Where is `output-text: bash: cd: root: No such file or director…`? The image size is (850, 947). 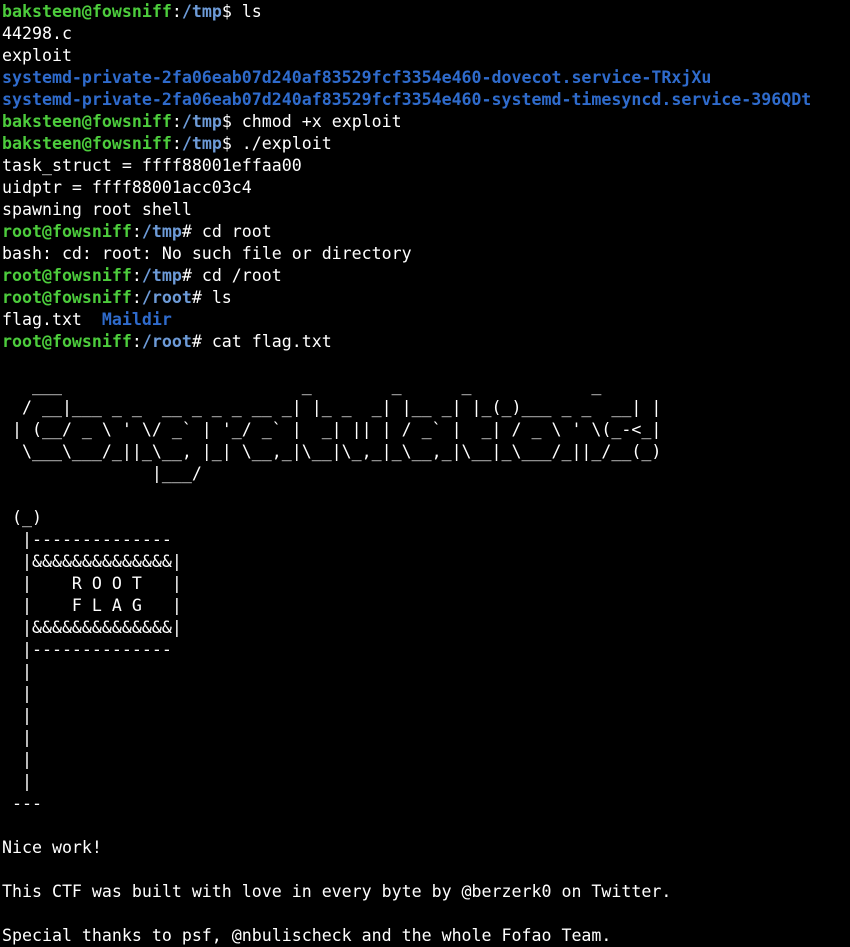 output-text: bash: cd: root: No such file or director… is located at coordinates (207, 253).